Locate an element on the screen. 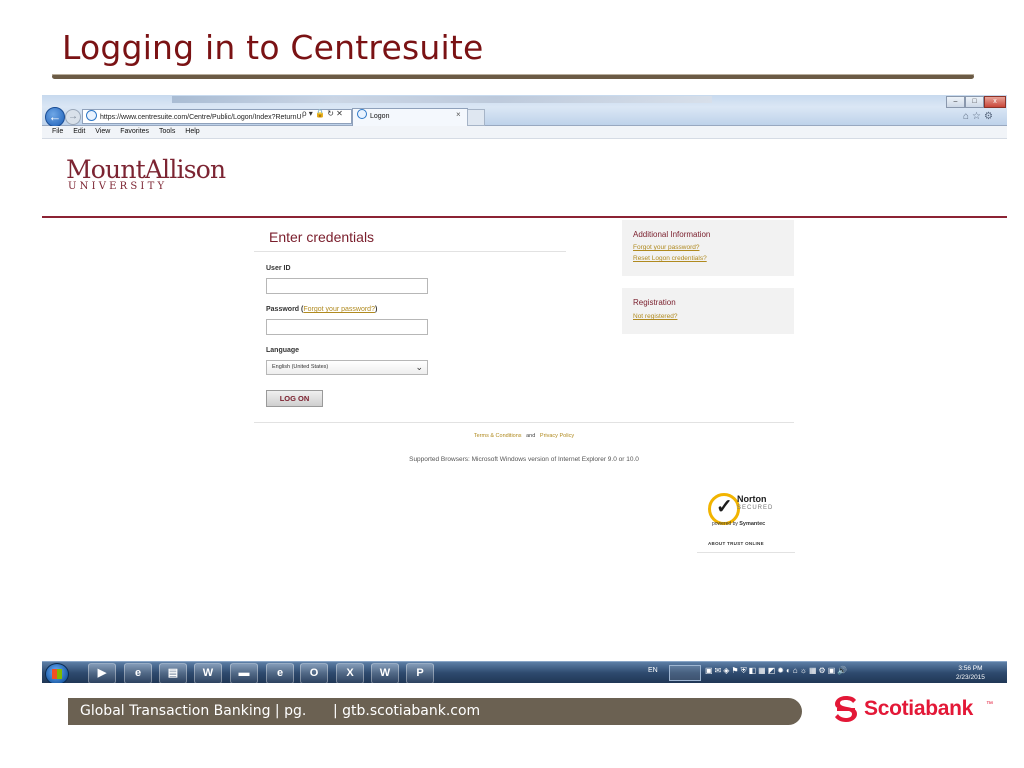 Image resolution: width=1024 pixels, height=768 pixels. word-icon: W is located at coordinates (208, 673).